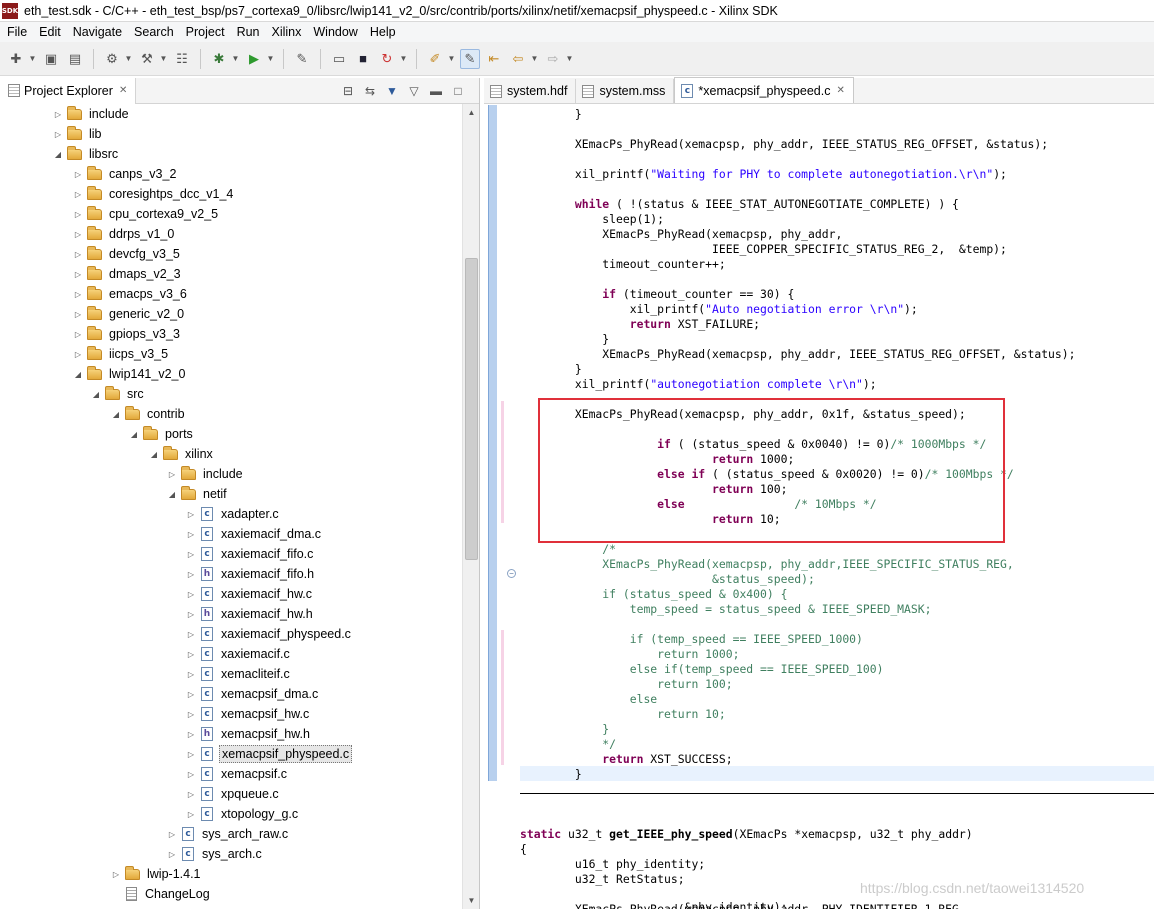 This screenshot has height=909, width=1154. What do you see at coordinates (161, 894) in the screenshot?
I see `tree-file: ChangeLog` at bounding box center [161, 894].